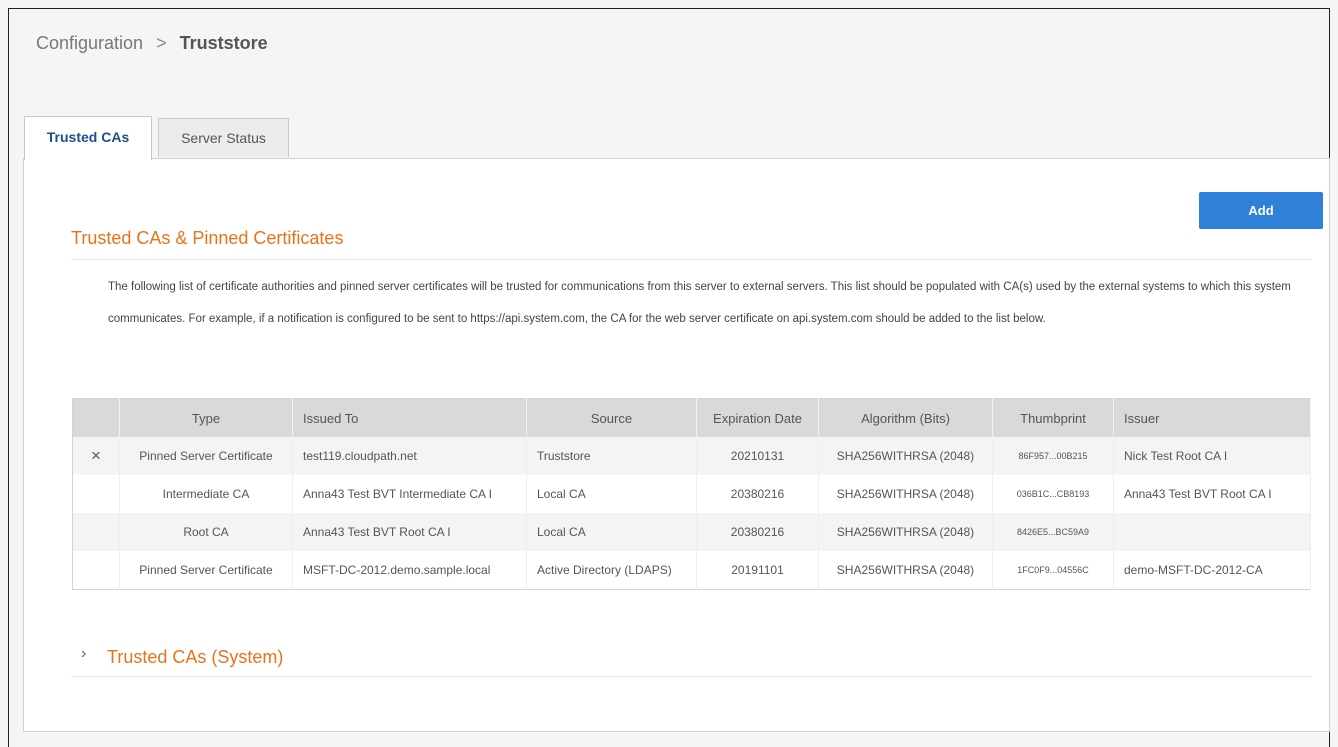 This screenshot has height=747, width=1338. Describe the element at coordinates (1212, 456) in the screenshot. I see `cell-issuer: Nick Test Root CA I` at that location.